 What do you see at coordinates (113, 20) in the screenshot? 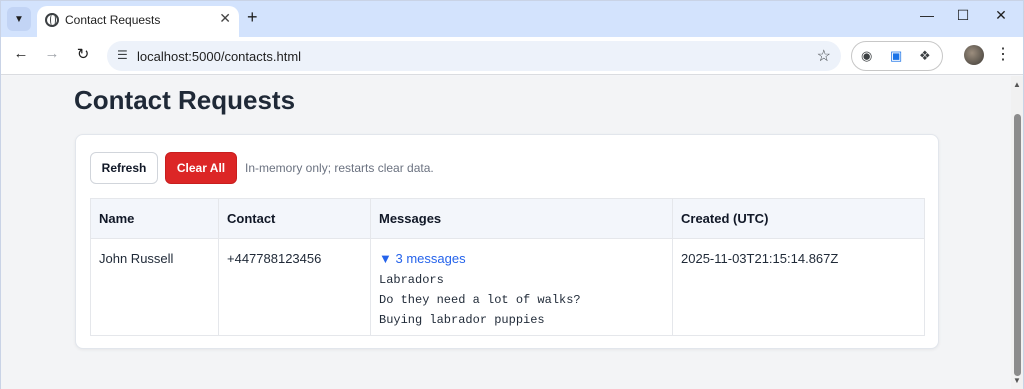
I see `tab-title: Contact Requests` at bounding box center [113, 20].